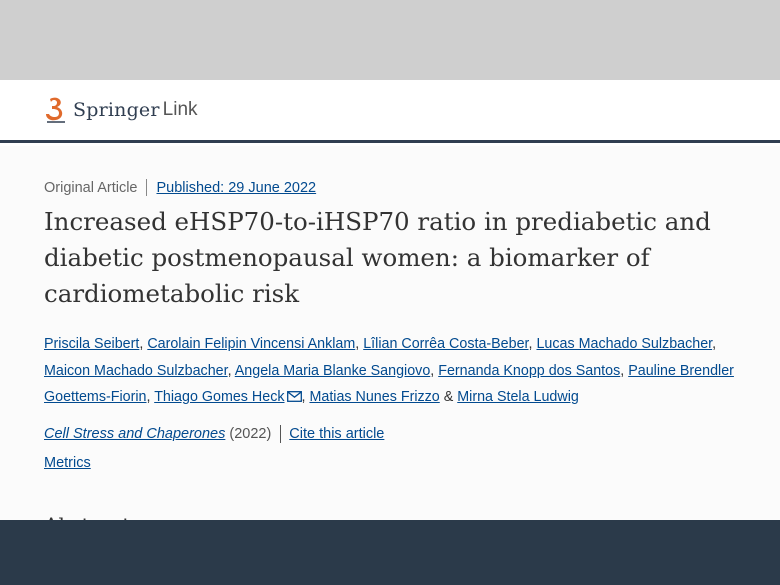  Describe the element at coordinates (518, 397) in the screenshot. I see `author-link: Mirna Stela Ludwig` at that location.